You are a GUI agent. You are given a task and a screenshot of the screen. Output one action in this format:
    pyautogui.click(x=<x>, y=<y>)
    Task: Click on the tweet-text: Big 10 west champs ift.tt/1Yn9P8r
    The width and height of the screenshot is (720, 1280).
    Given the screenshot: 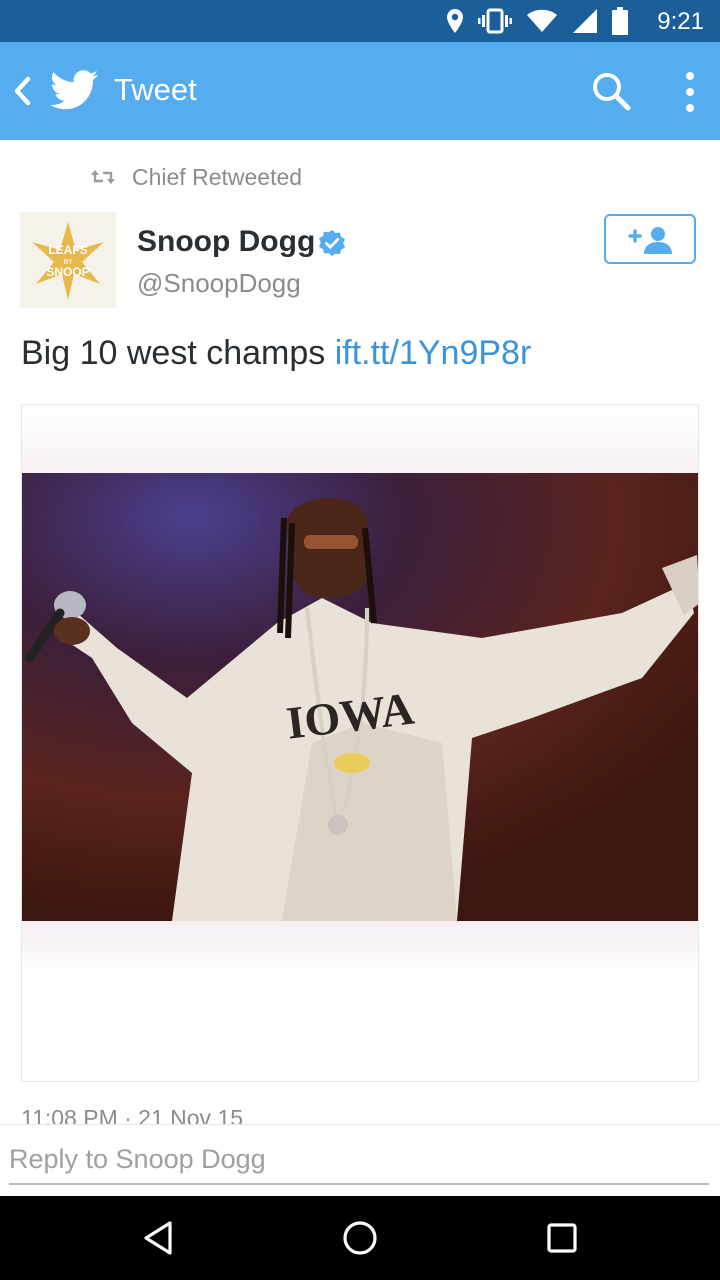 What is the action you would take?
    pyautogui.click(x=276, y=353)
    